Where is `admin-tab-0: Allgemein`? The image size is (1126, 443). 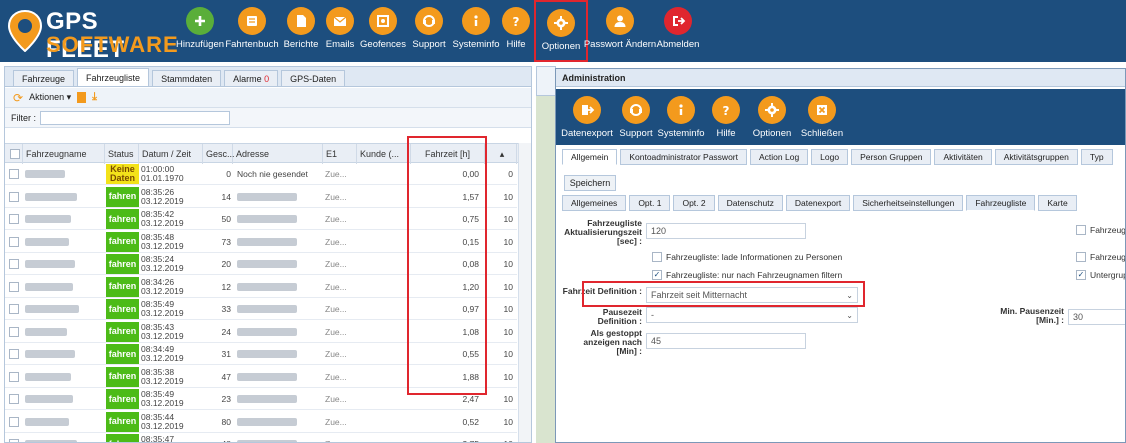 admin-tab-0: Allgemein is located at coordinates (590, 157).